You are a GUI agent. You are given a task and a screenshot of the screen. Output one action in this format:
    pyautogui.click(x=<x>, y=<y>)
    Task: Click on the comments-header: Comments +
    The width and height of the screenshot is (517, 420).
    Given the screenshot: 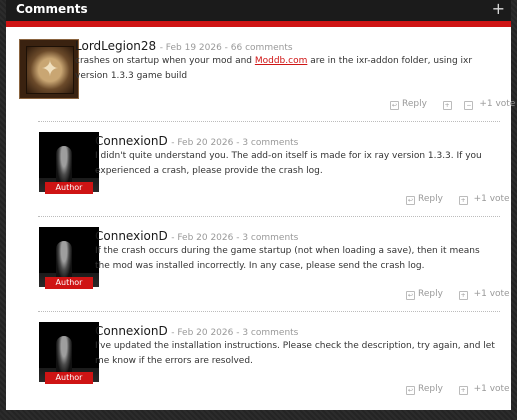 What is the action you would take?
    pyautogui.click(x=258, y=10)
    